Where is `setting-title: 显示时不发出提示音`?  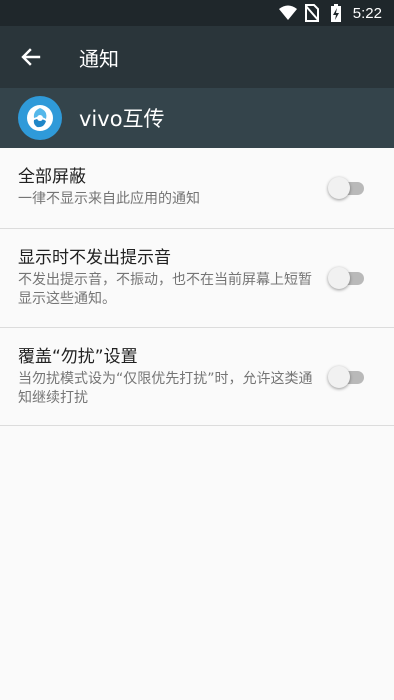 setting-title: 显示时不发出提示音 is located at coordinates (94, 258).